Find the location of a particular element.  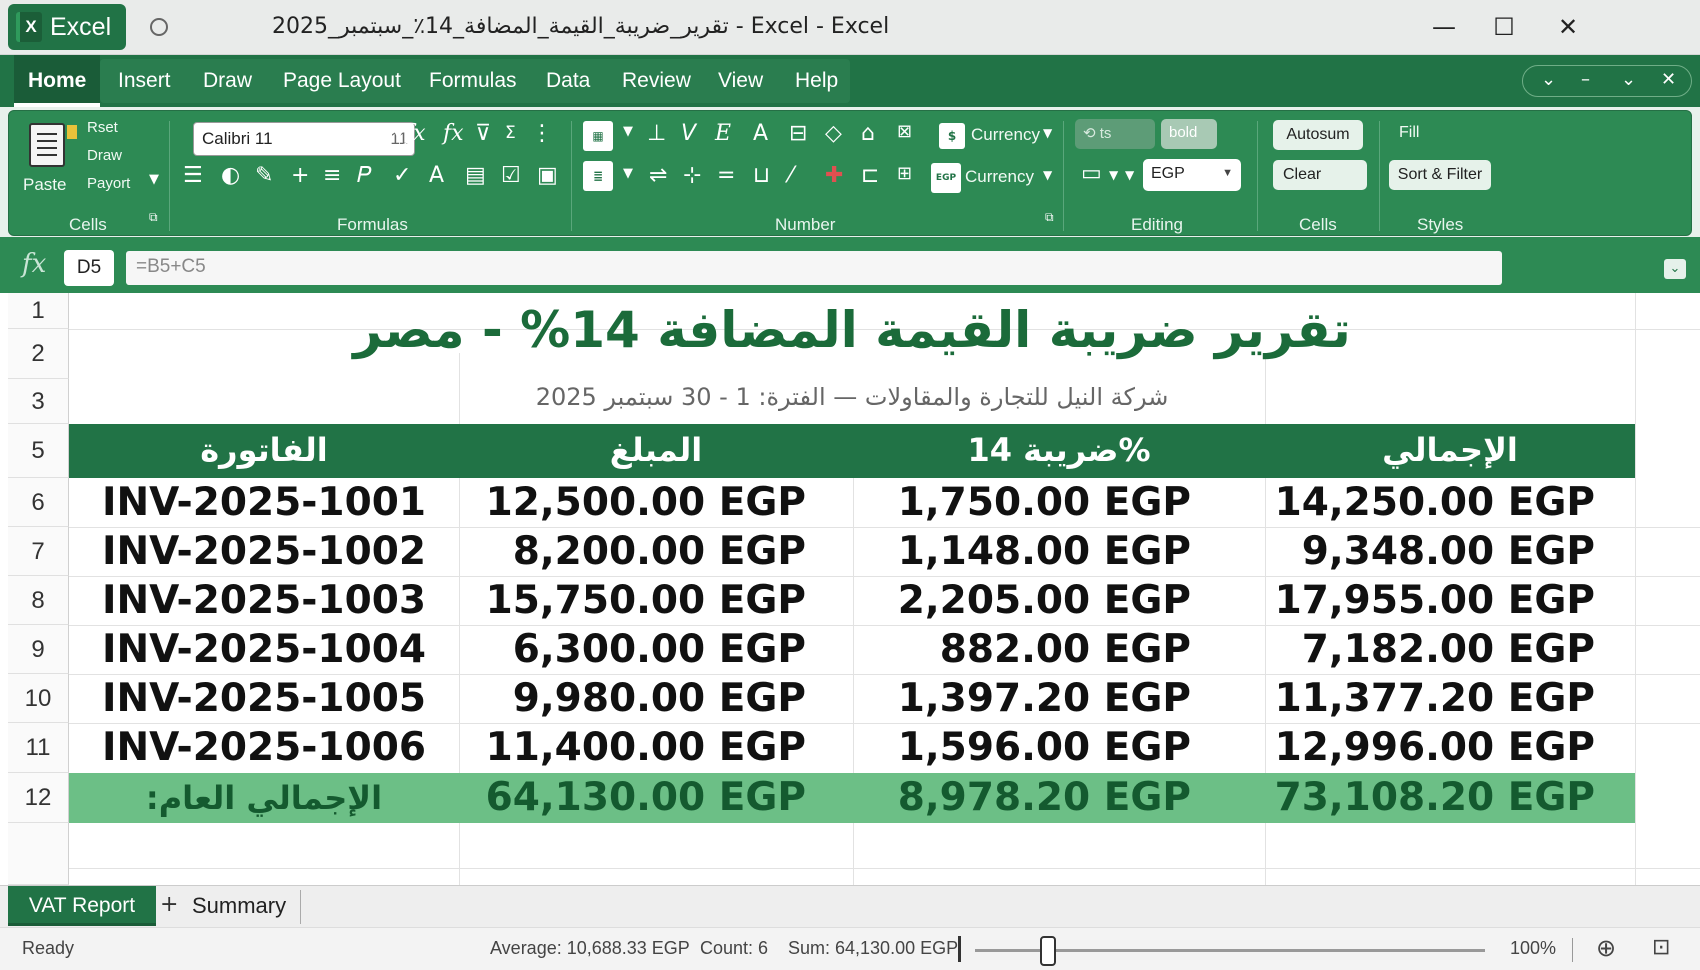

tab-page-layout: Page Layout is located at coordinates (342, 81).